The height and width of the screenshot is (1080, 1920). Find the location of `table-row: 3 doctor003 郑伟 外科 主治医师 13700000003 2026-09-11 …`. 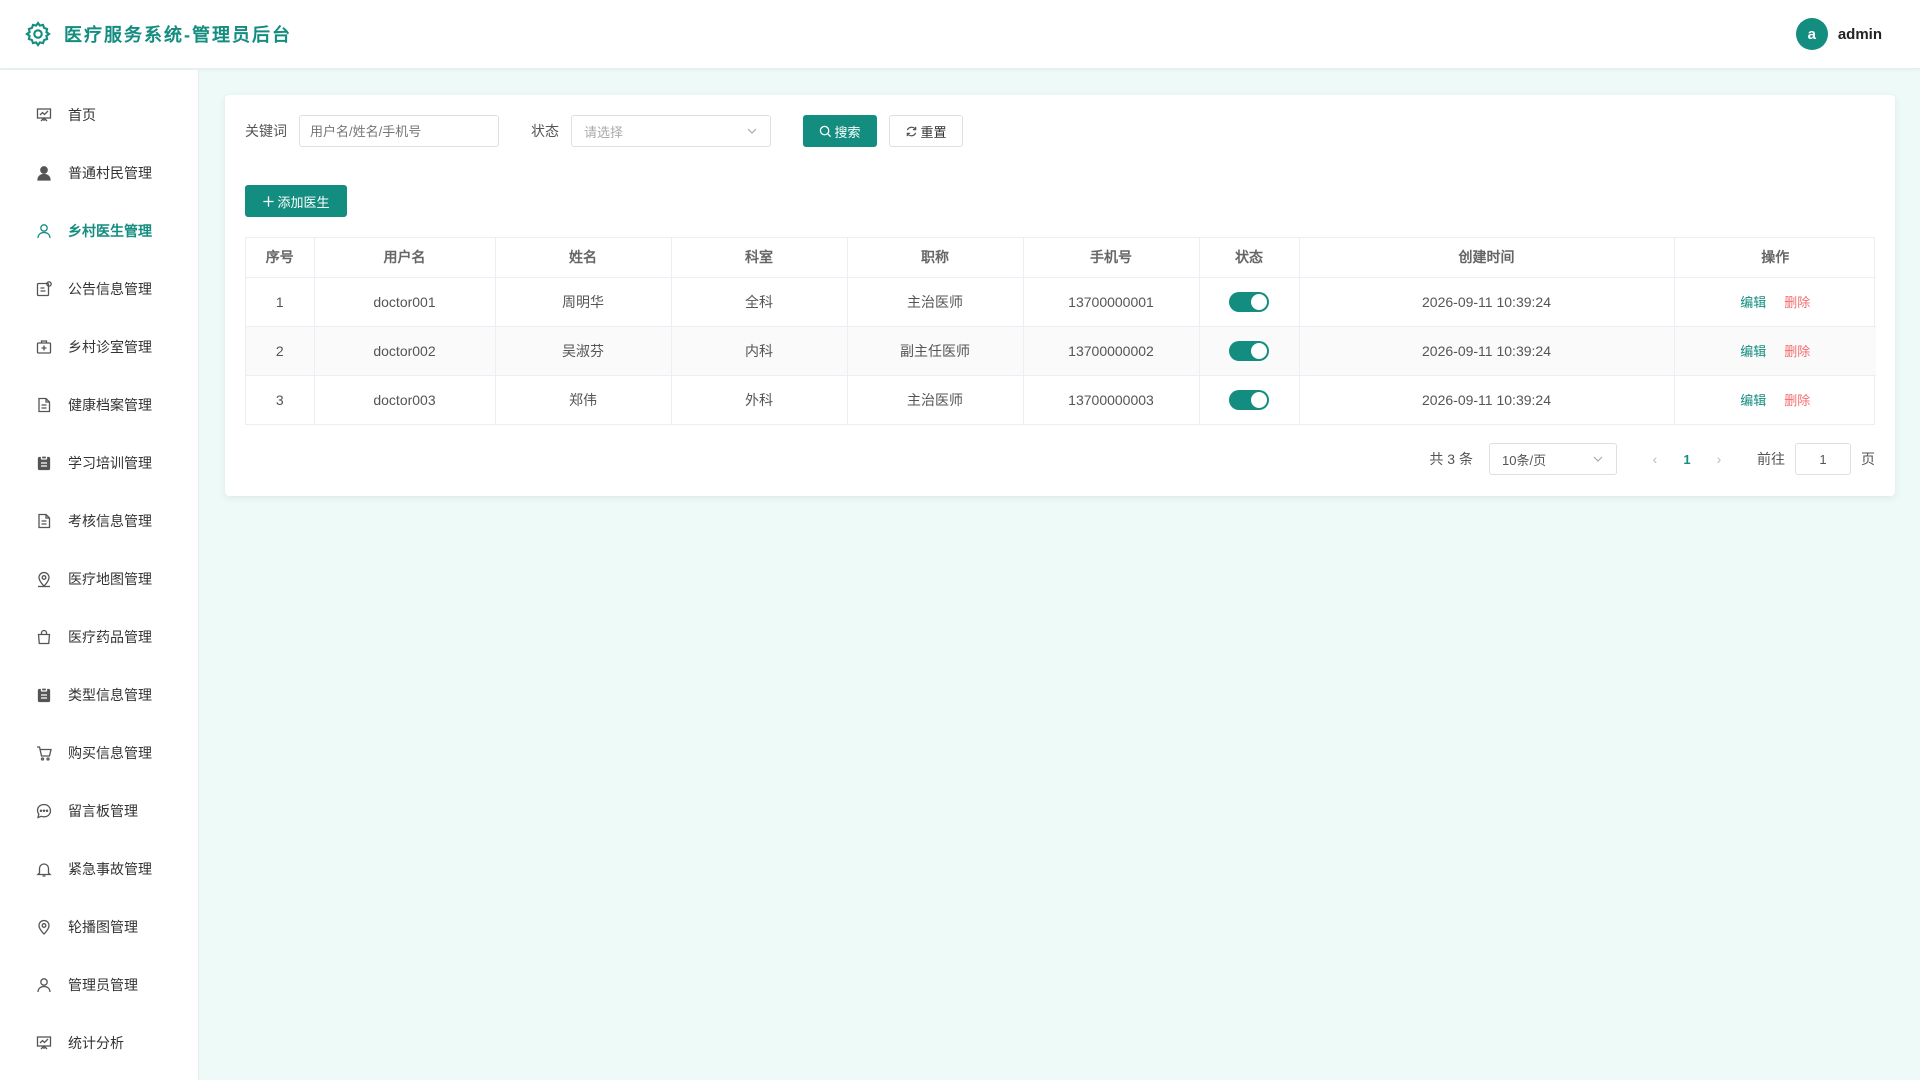

table-row: 3 doctor003 郑伟 外科 主治医师 13700000003 2026-09-11 … is located at coordinates (1061, 399).